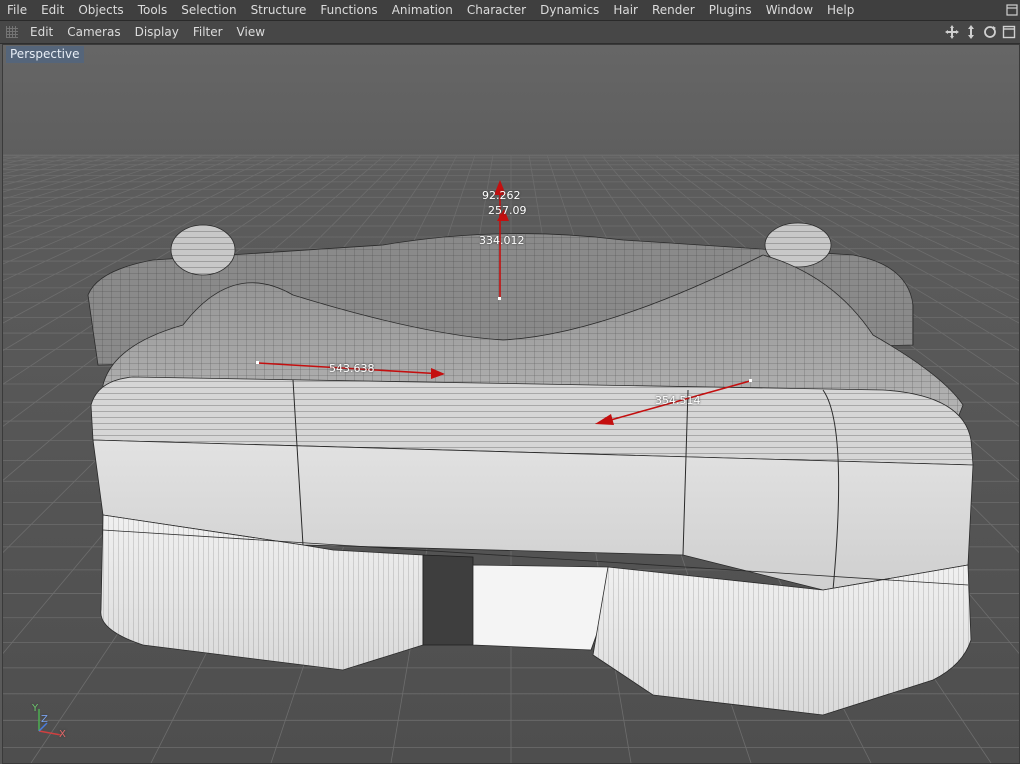  I want to click on viewport-menu-edit: Edit, so click(42, 32).